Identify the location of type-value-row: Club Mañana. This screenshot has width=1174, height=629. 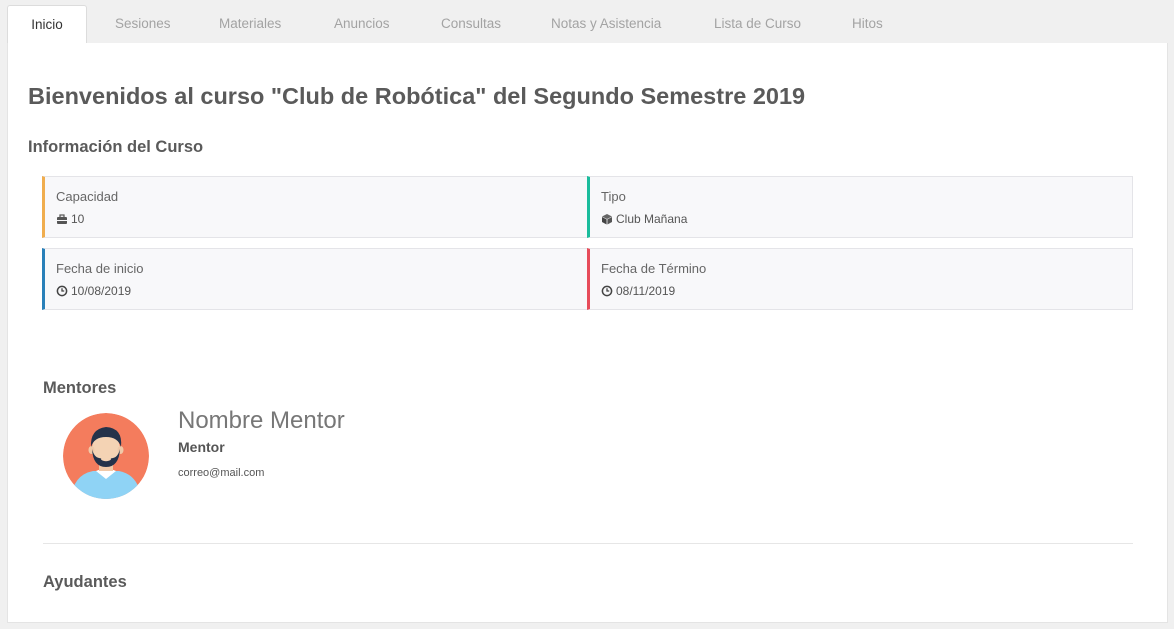
(644, 219).